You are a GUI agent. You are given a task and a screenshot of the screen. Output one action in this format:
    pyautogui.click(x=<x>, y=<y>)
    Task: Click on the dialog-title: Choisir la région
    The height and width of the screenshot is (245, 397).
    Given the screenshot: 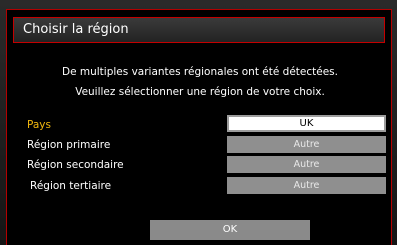 What is the action you would take?
    pyautogui.click(x=76, y=29)
    